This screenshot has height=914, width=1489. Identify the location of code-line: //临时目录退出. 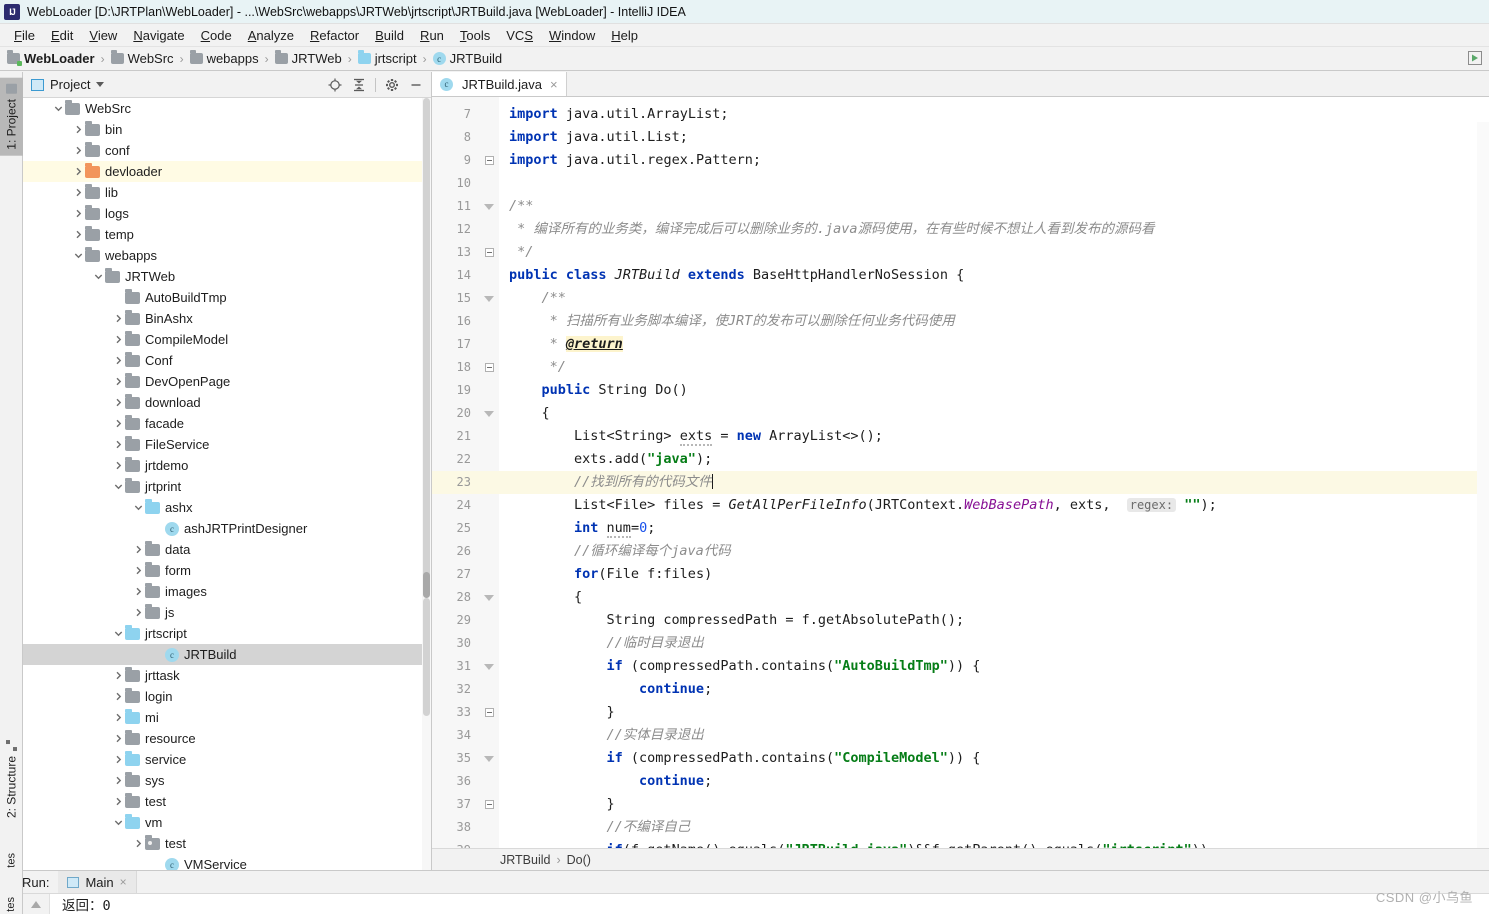
(994, 643).